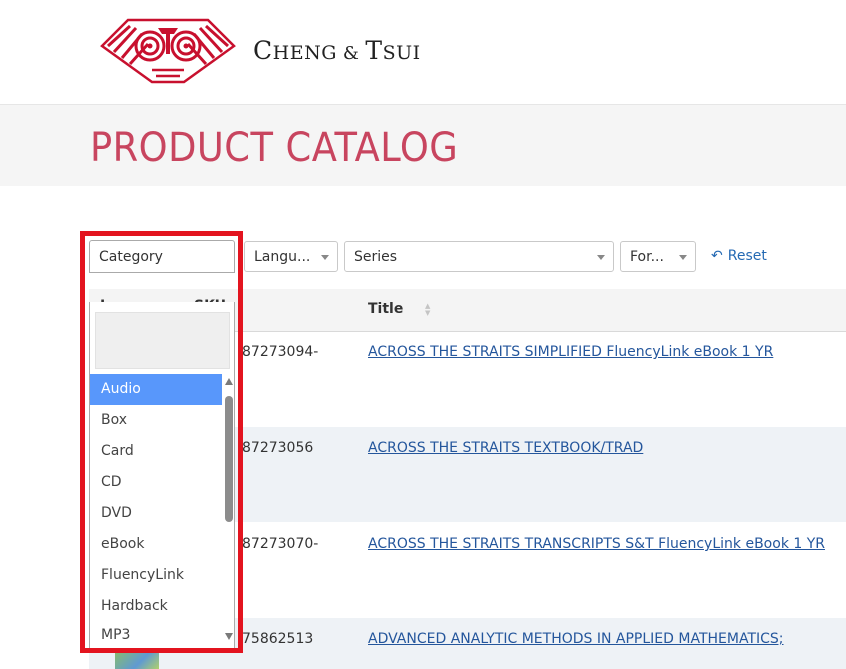 Image resolution: width=846 pixels, height=669 pixels. Describe the element at coordinates (376, 257) in the screenshot. I see `series-filter-label: Series` at that location.